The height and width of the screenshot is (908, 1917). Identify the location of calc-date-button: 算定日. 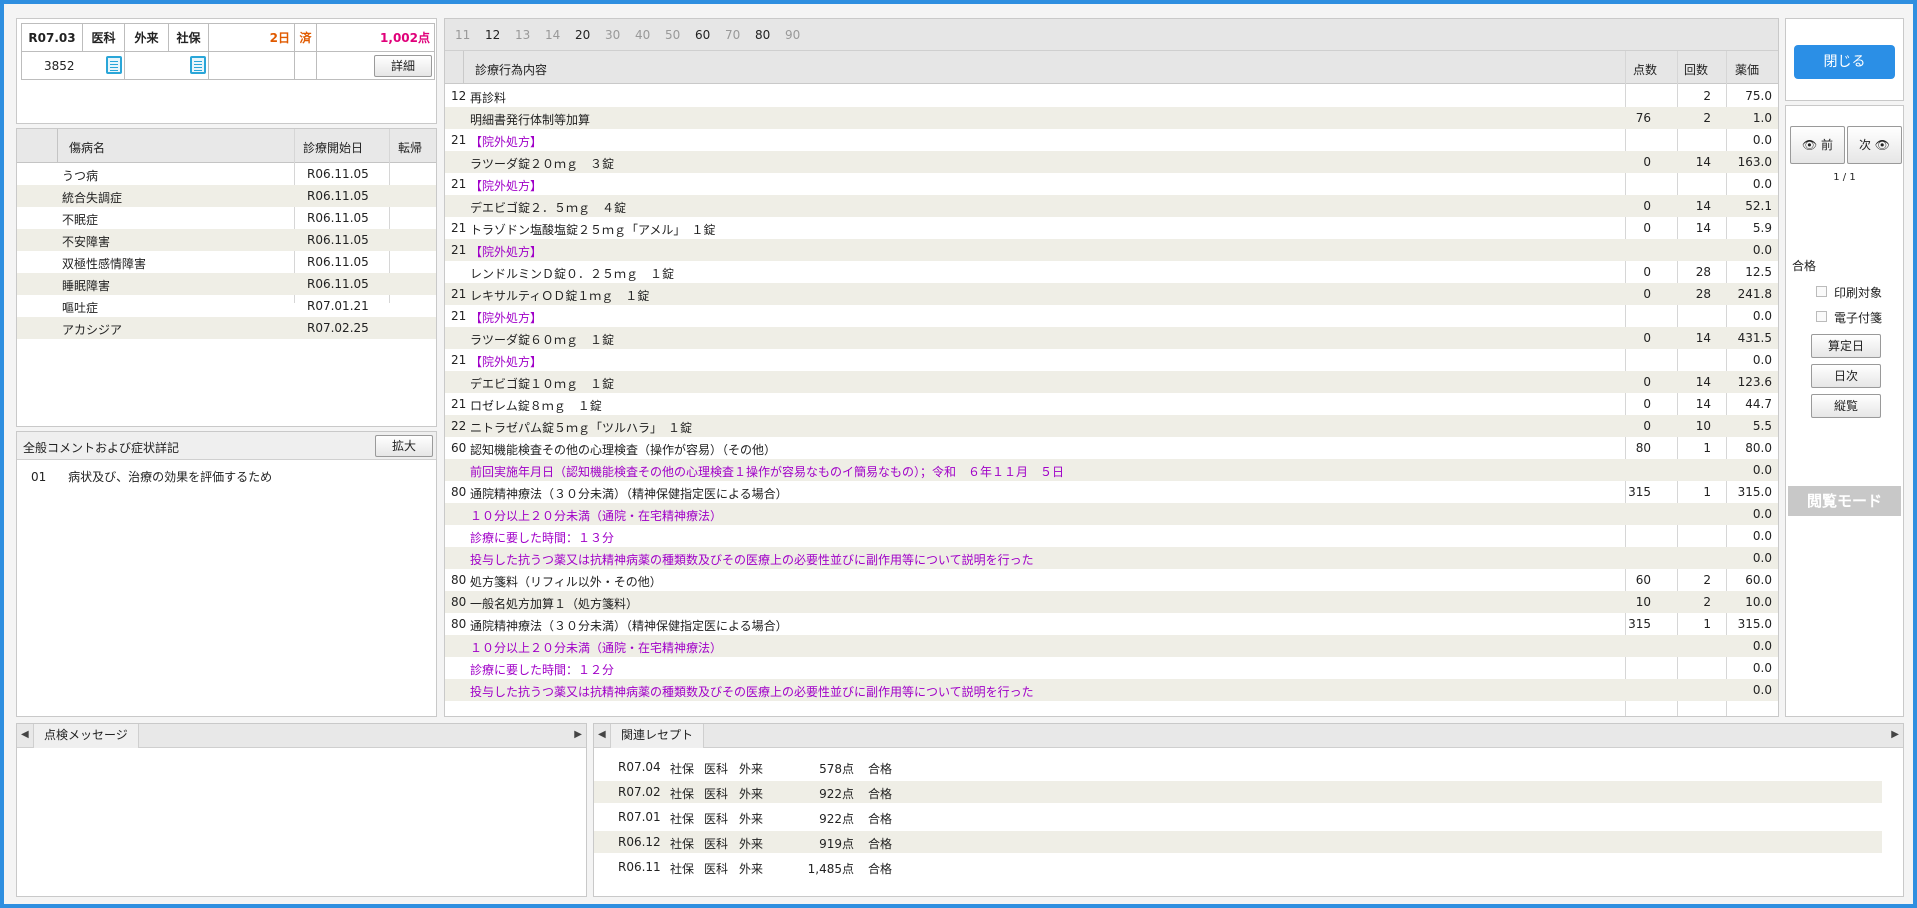
(1846, 346).